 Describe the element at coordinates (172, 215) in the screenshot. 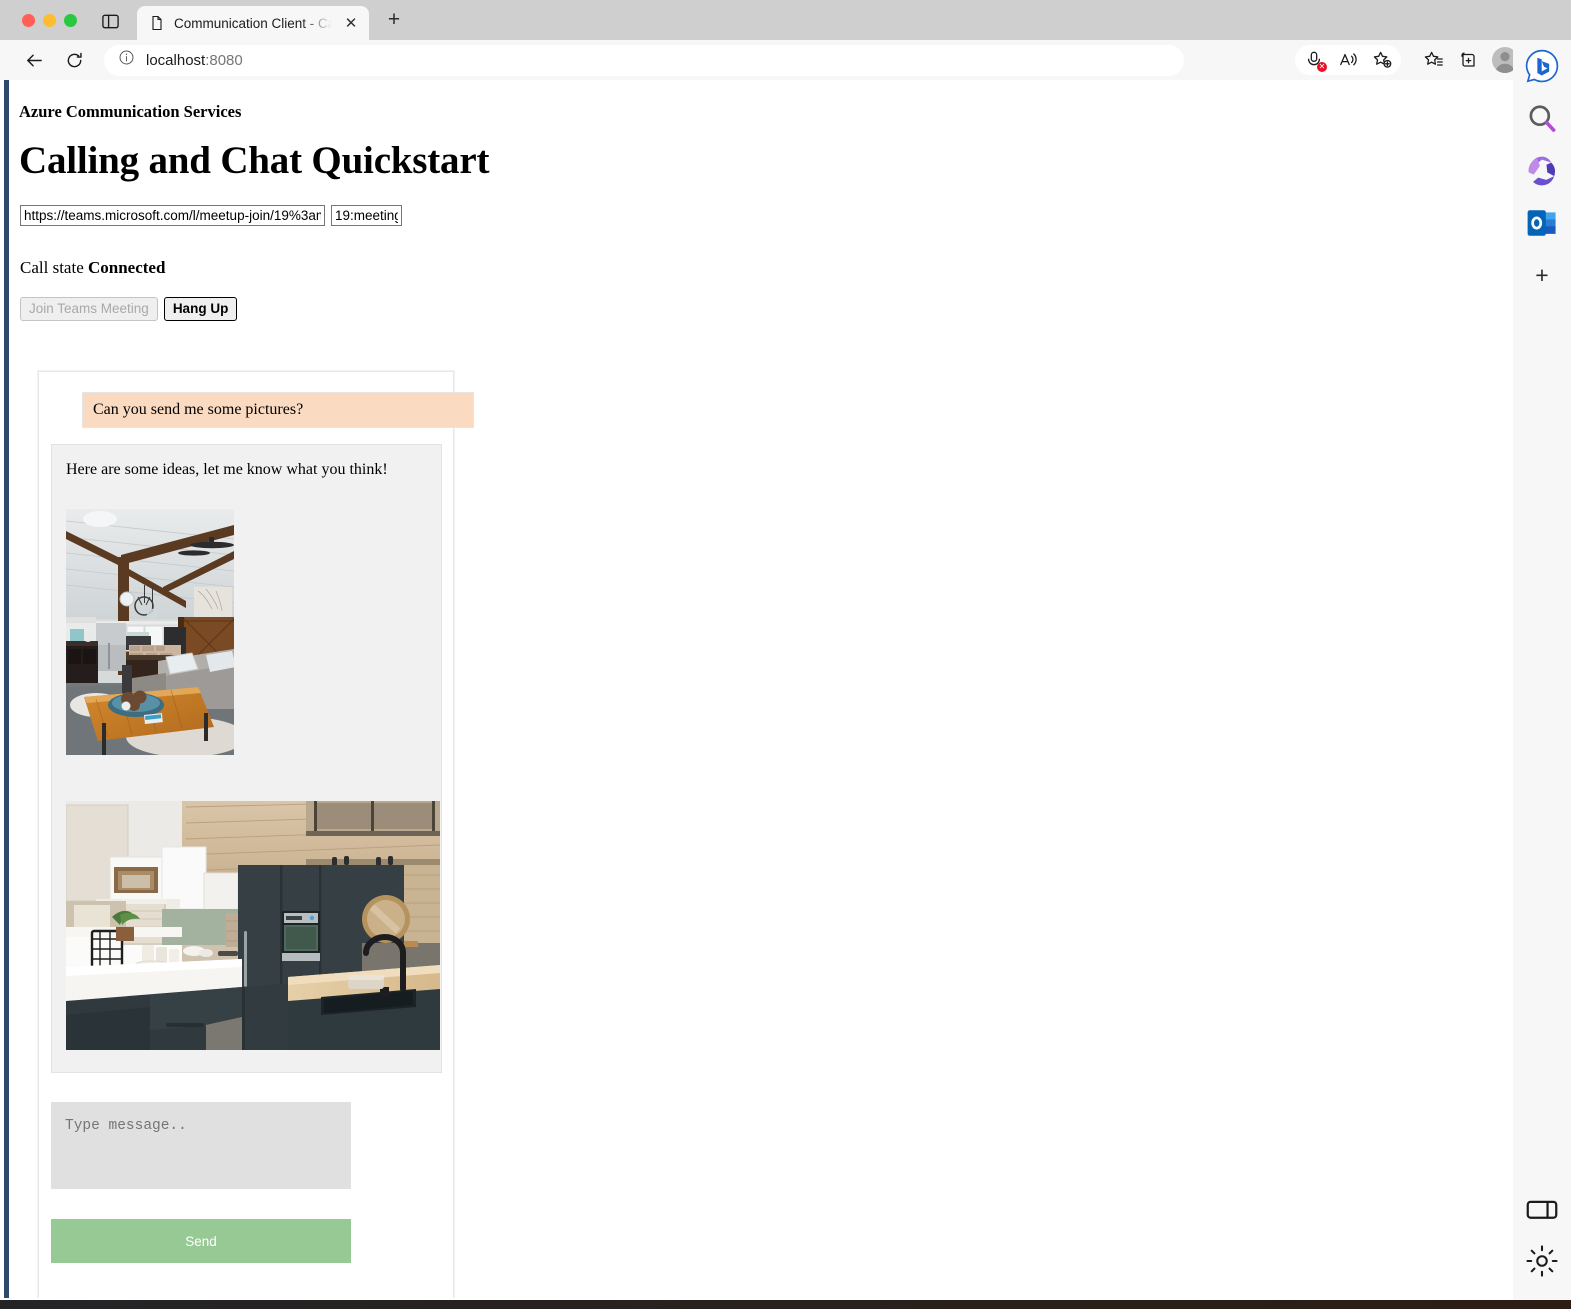

I see `meeting-link-input` at that location.